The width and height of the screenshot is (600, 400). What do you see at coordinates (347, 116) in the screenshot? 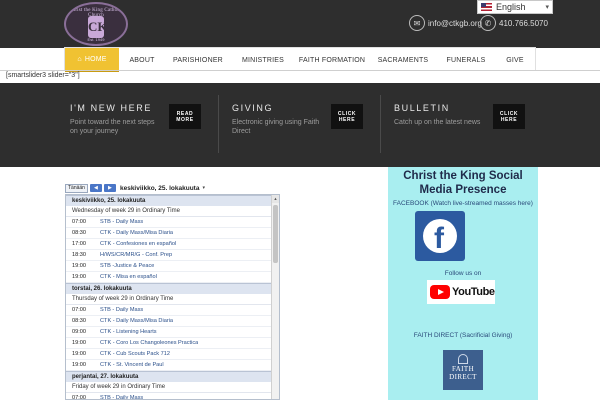
I see `giving-click-here-button: CLICK HERE` at bounding box center [347, 116].